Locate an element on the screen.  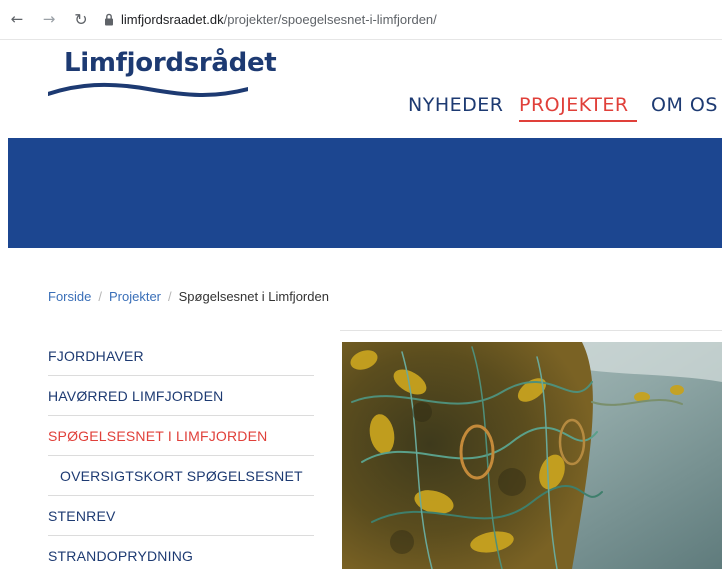
side-item-label: FJORDHAVER is located at coordinates (96, 355).